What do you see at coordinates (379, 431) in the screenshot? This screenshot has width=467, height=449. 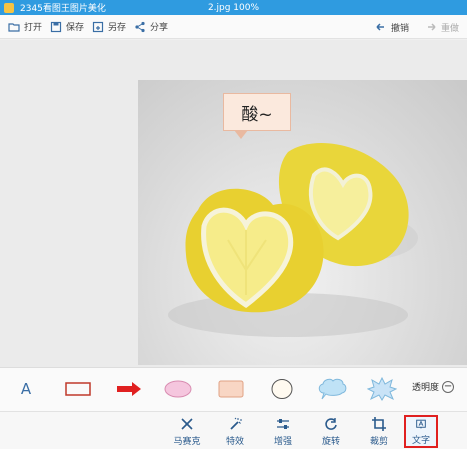 I see `crop-tool-button: 裁剪` at bounding box center [379, 431].